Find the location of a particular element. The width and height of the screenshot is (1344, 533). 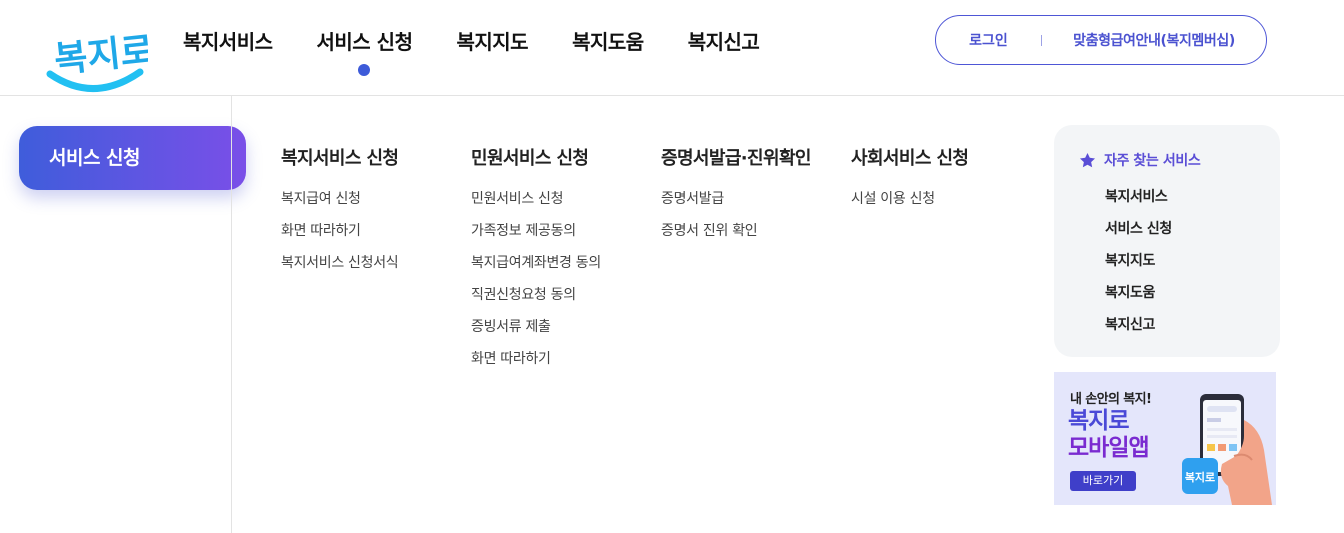

favorite-item: 서비스 신청 is located at coordinates (1138, 229).